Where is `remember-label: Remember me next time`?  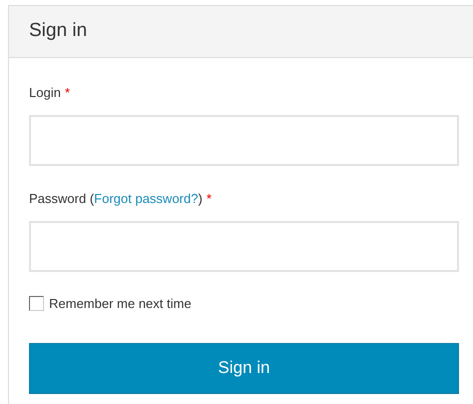
remember-label: Remember me next time is located at coordinates (120, 304).